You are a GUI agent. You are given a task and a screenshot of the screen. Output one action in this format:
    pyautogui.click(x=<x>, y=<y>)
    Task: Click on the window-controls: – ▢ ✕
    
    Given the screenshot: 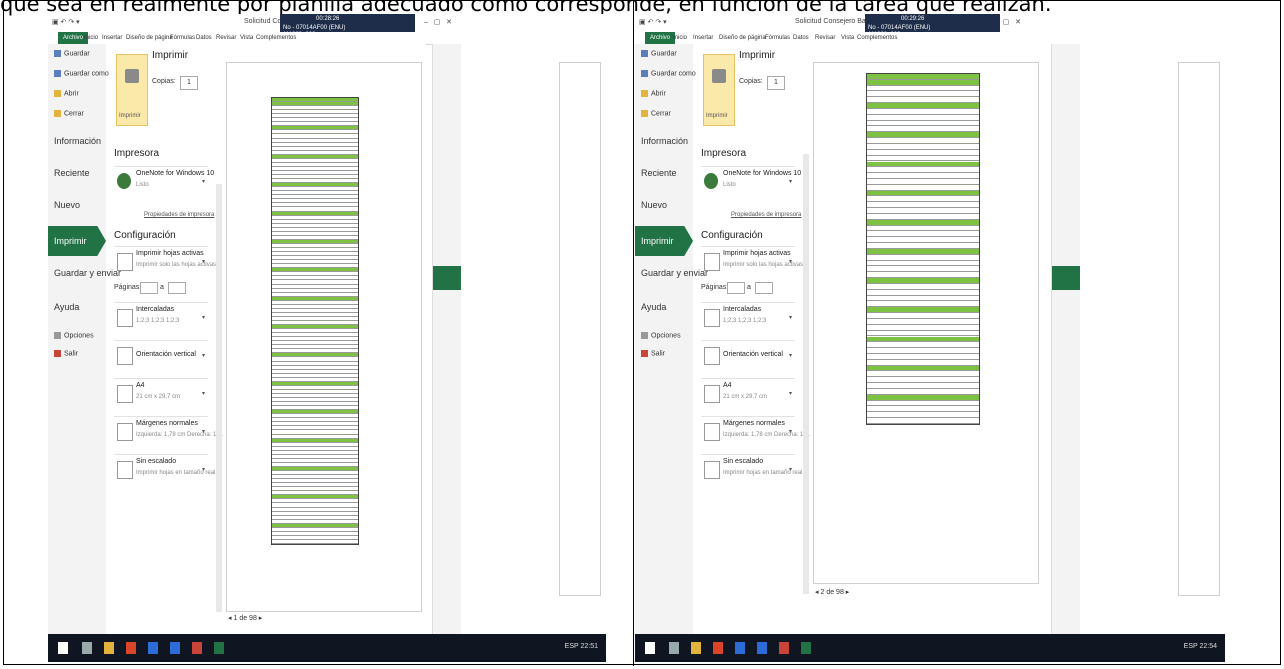 What is the action you would take?
    pyautogui.click(x=438, y=22)
    